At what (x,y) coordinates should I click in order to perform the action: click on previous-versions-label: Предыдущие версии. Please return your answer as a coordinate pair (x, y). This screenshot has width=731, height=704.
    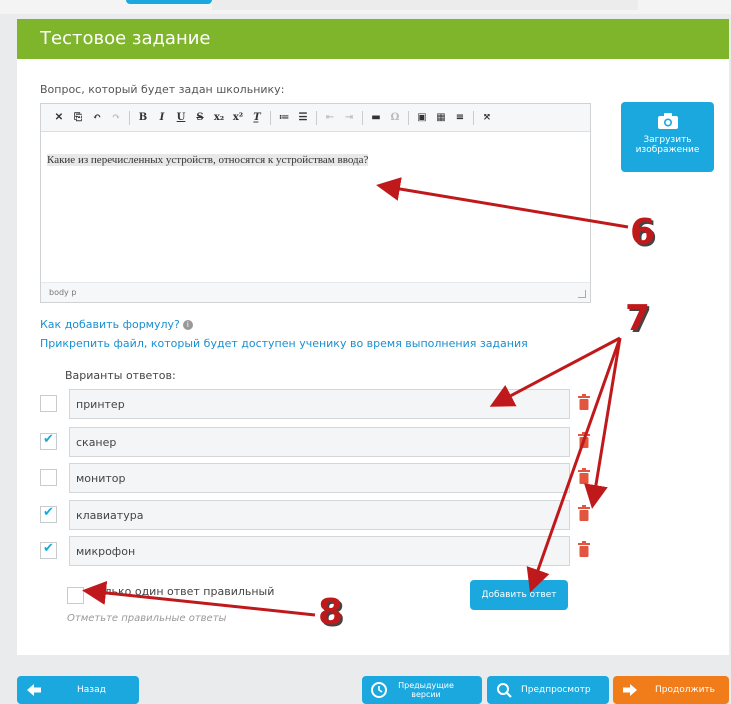
    Looking at the image, I should click on (426, 690).